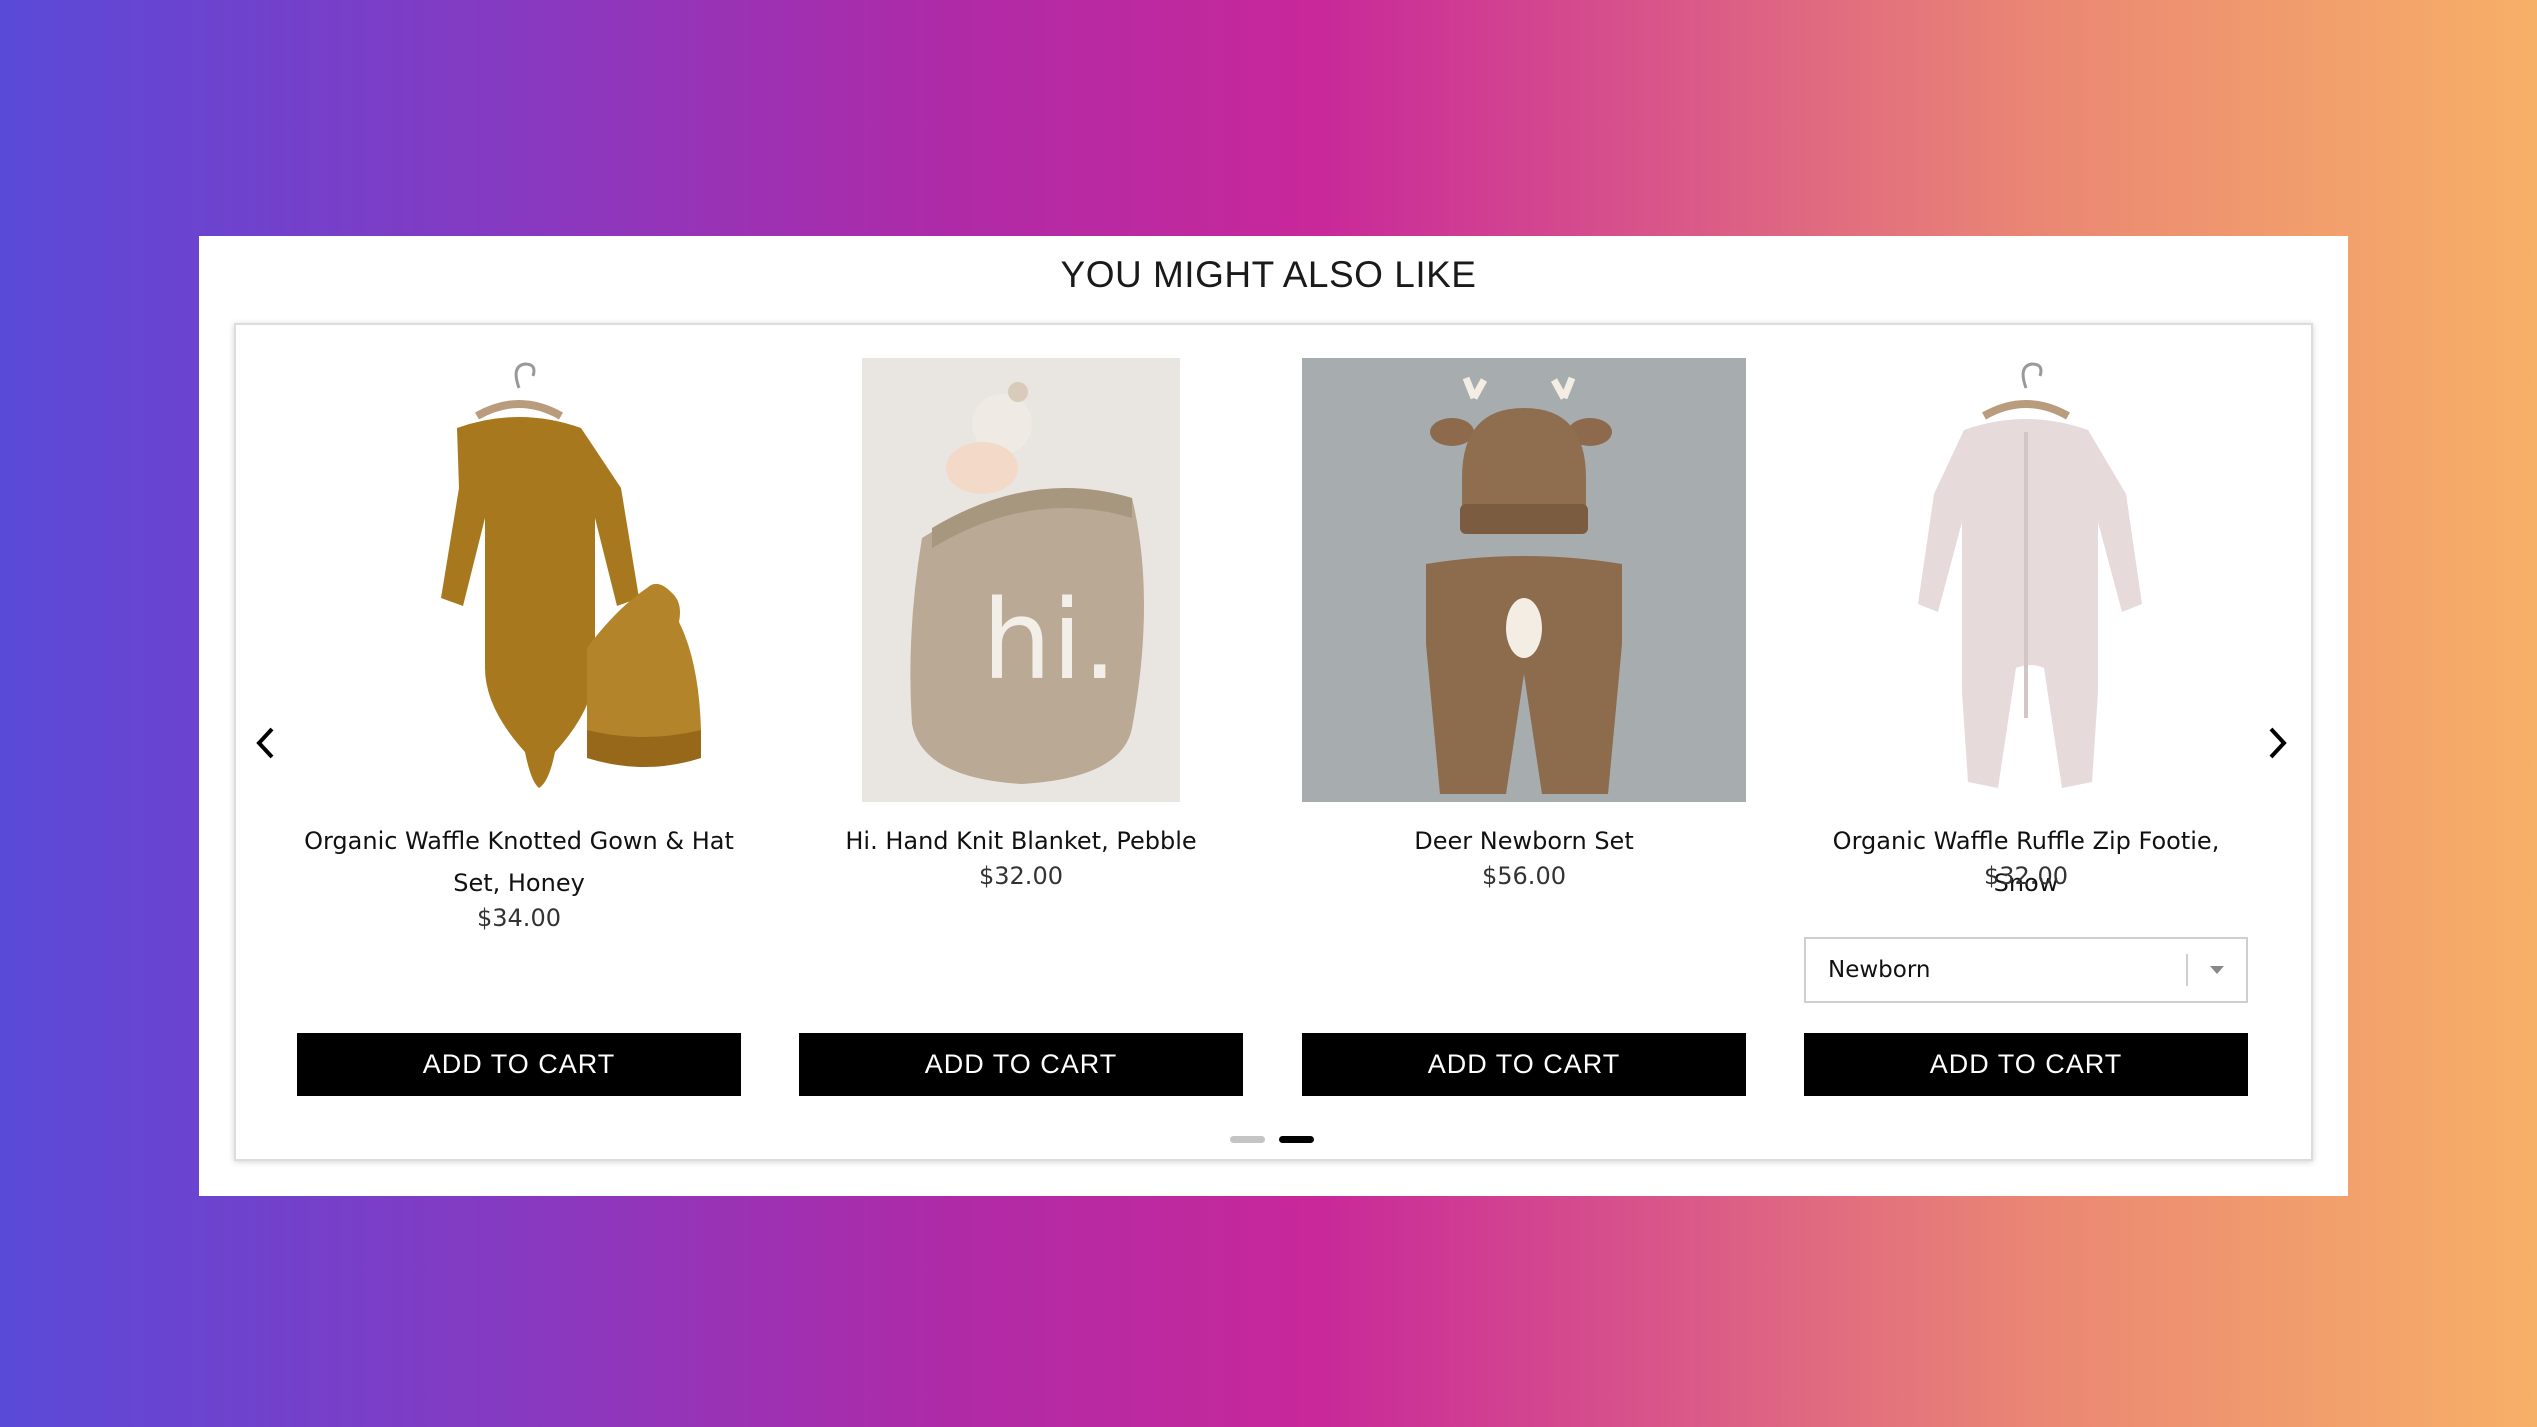 The height and width of the screenshot is (1427, 2537). What do you see at coordinates (1268, 274) in the screenshot?
I see `section-heading: YOU MIGHT ALSO LIKE` at bounding box center [1268, 274].